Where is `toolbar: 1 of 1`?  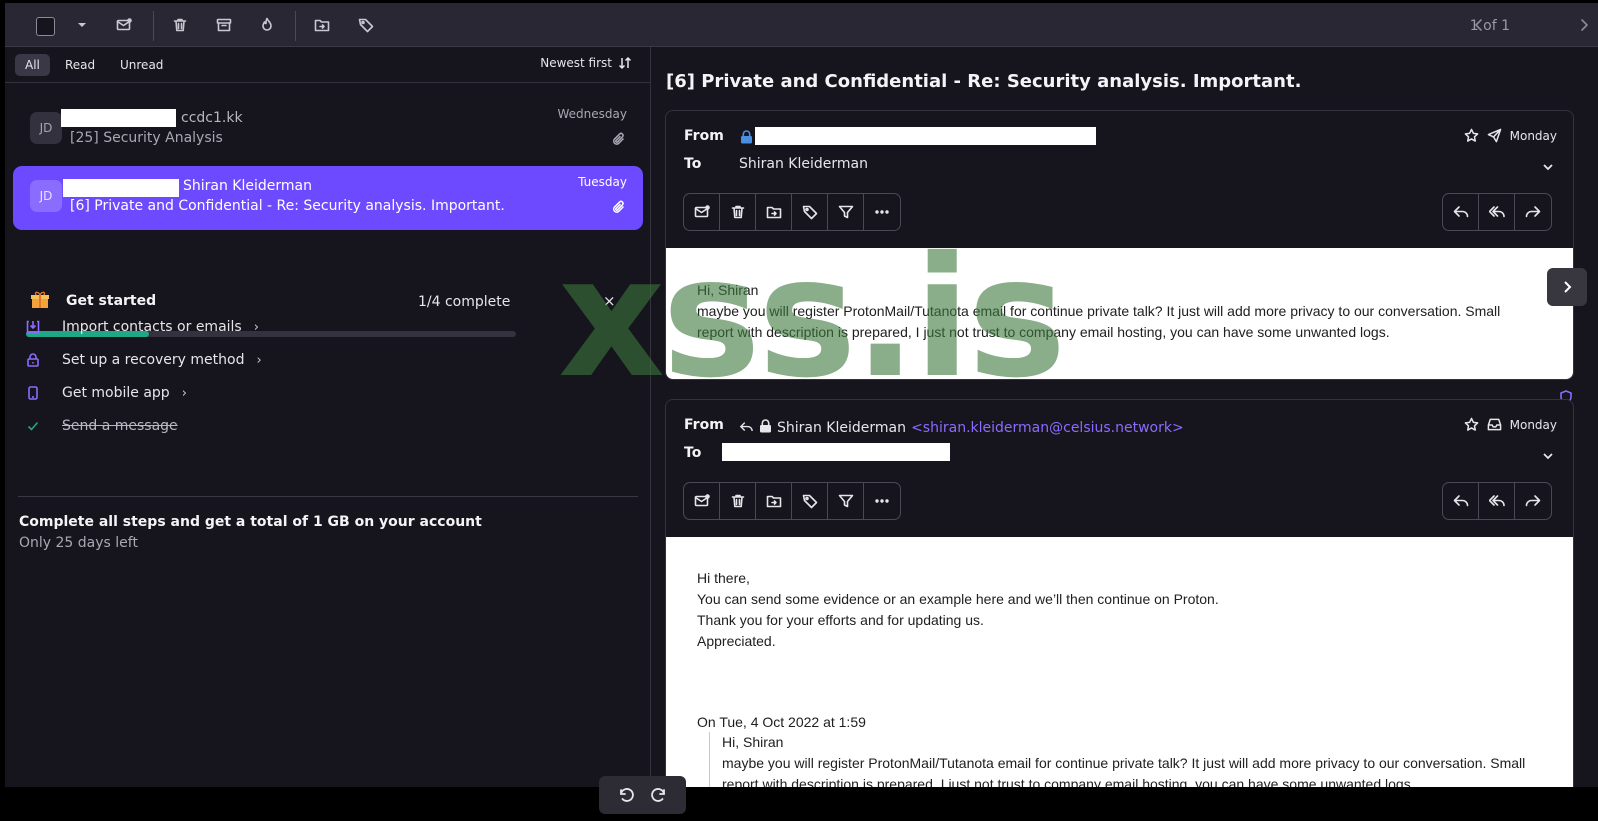 toolbar: 1 of 1 is located at coordinates (801, 25).